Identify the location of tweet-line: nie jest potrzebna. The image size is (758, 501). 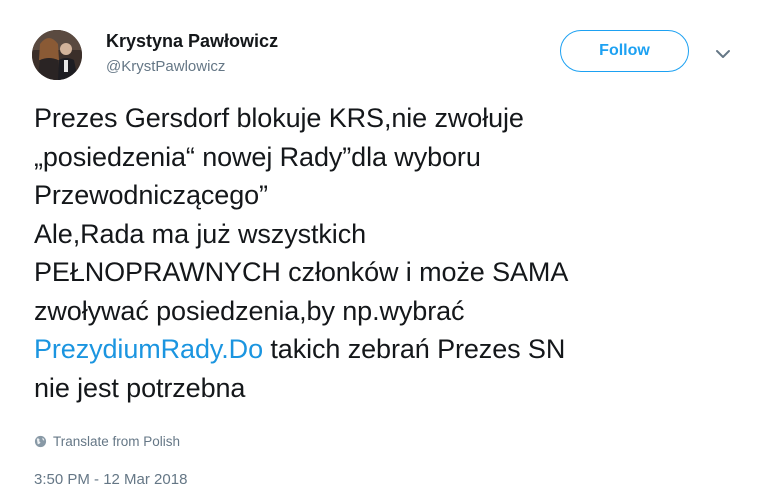
(140, 387).